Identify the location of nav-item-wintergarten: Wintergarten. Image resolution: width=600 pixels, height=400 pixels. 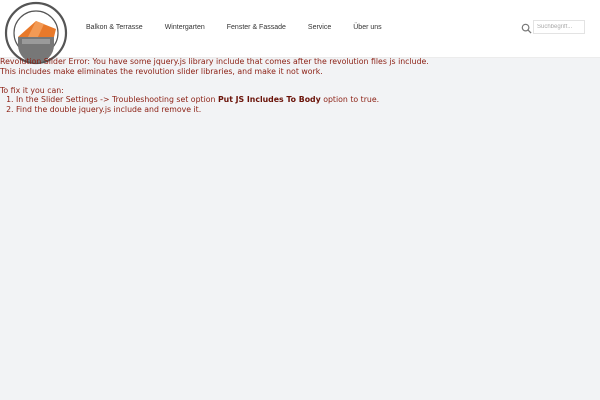
(185, 27).